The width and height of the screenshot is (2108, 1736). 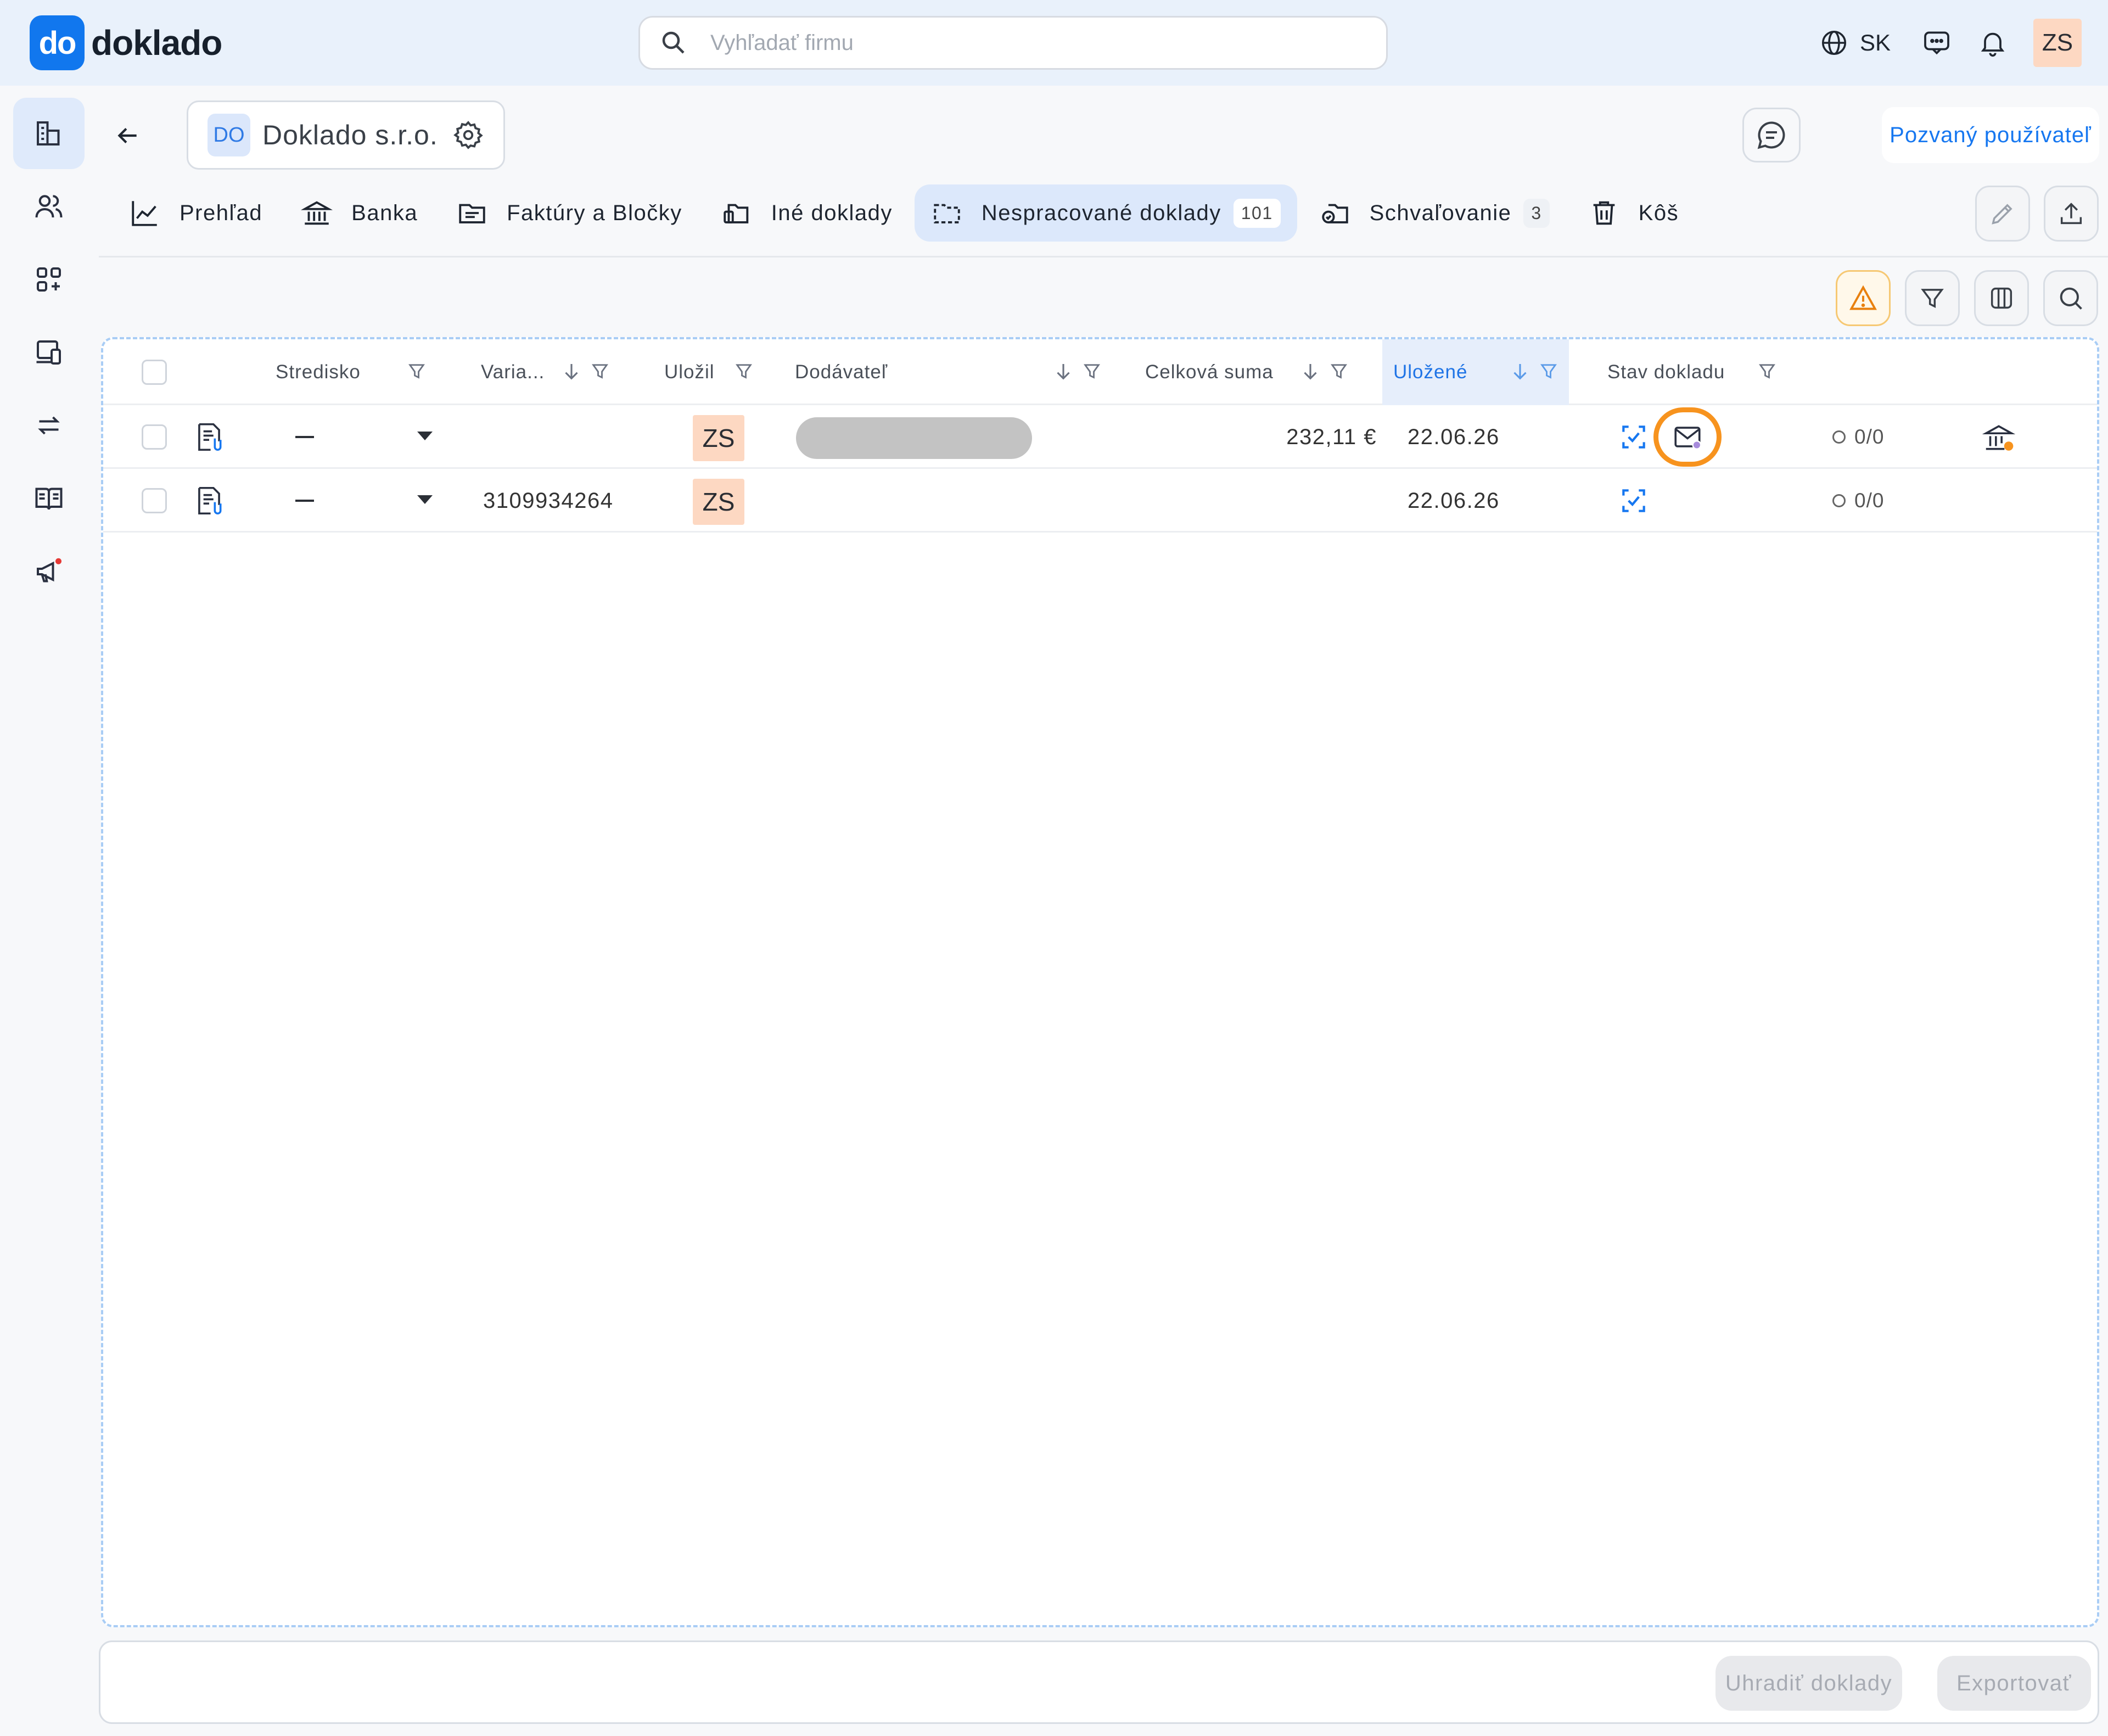 I want to click on language-label: SK, so click(x=1875, y=42).